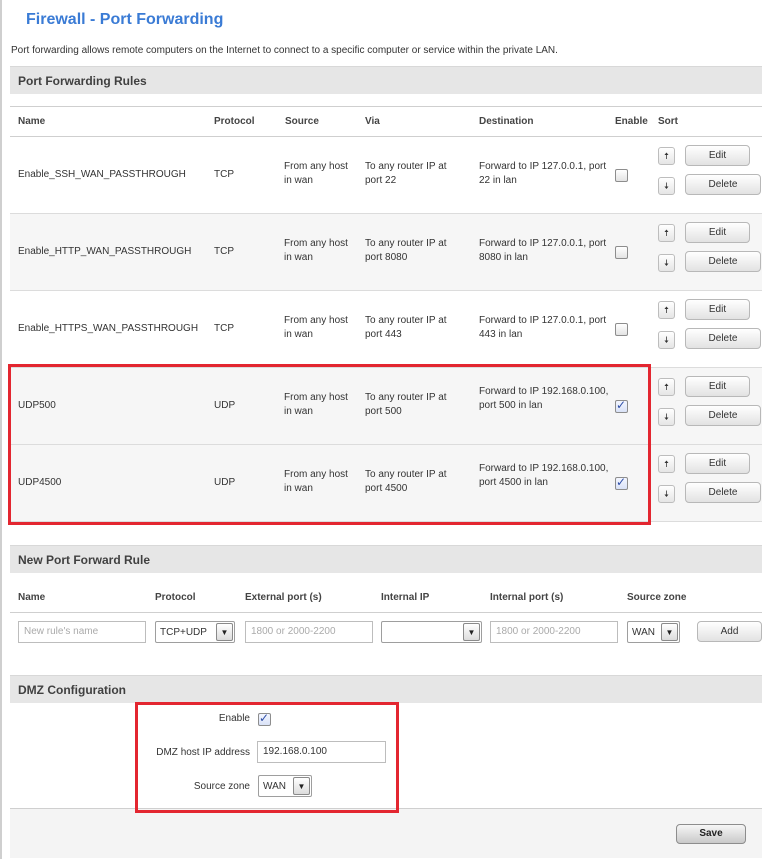 The height and width of the screenshot is (859, 770). I want to click on add-rule-button: Add, so click(729, 631).